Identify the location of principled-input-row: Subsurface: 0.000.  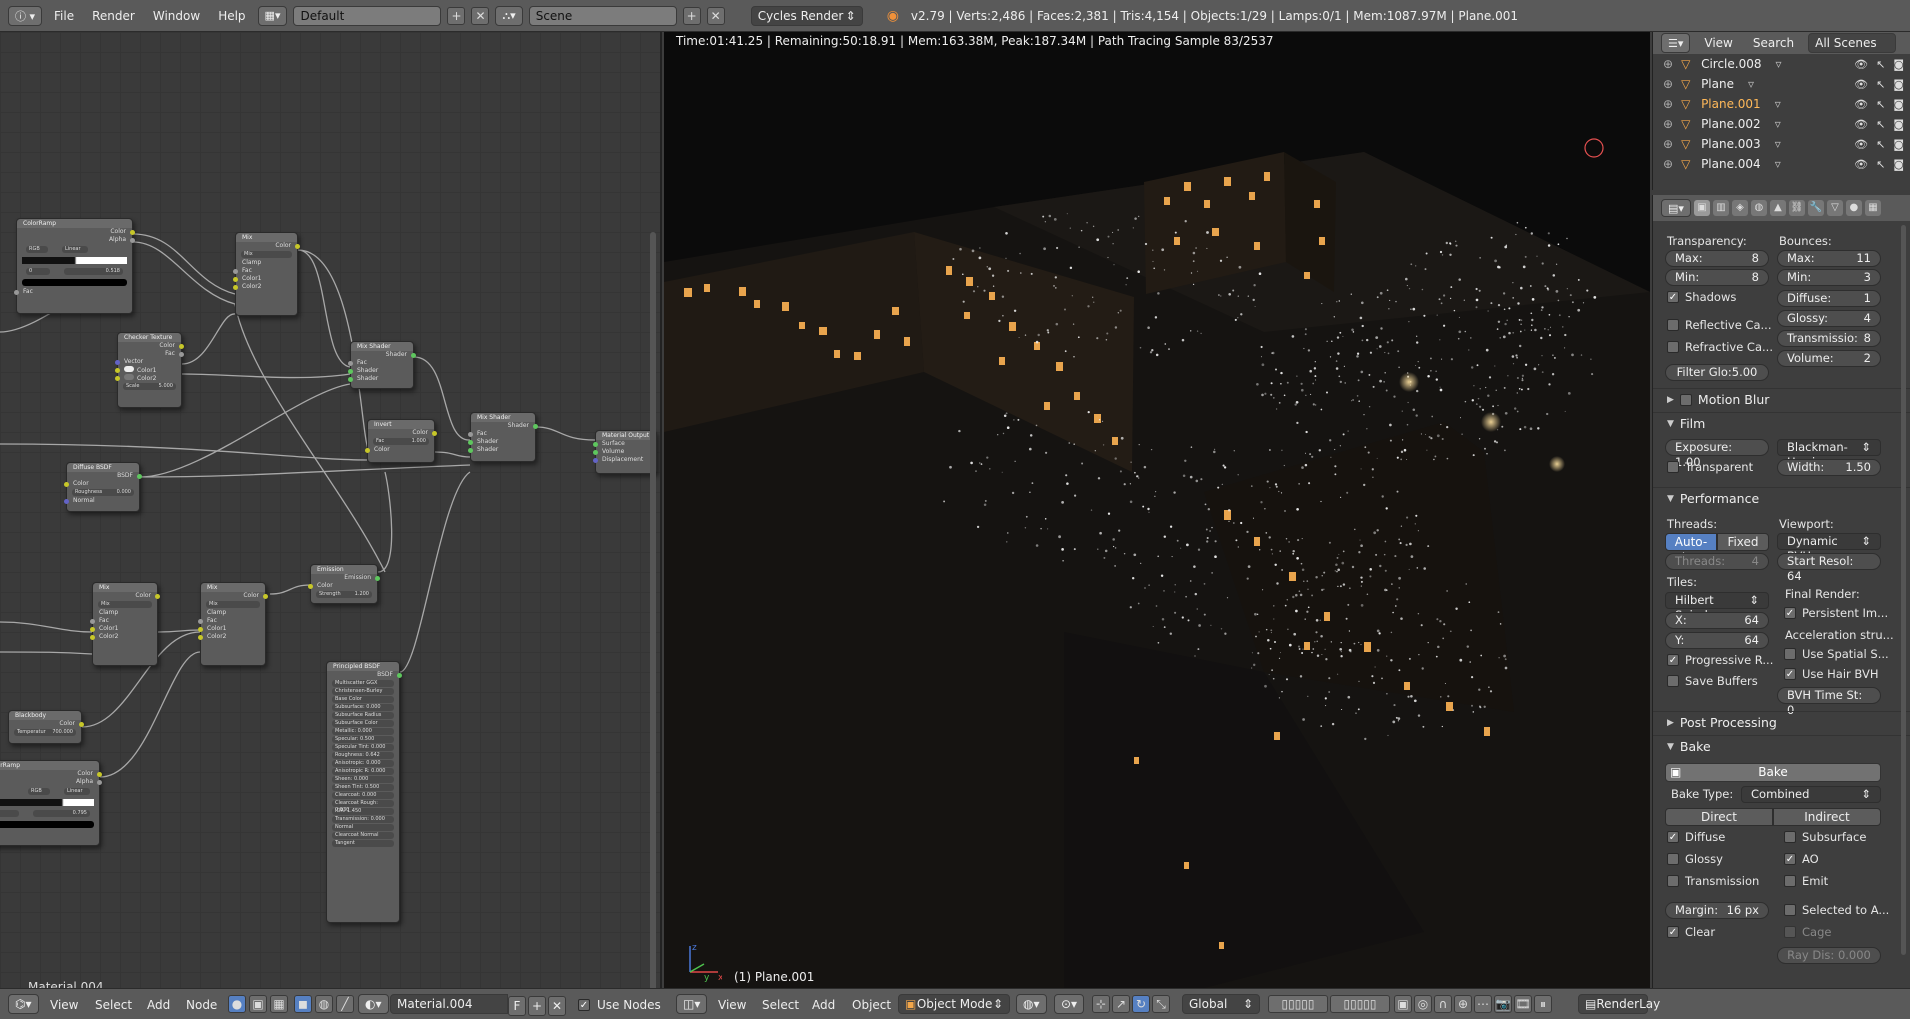
(363, 707).